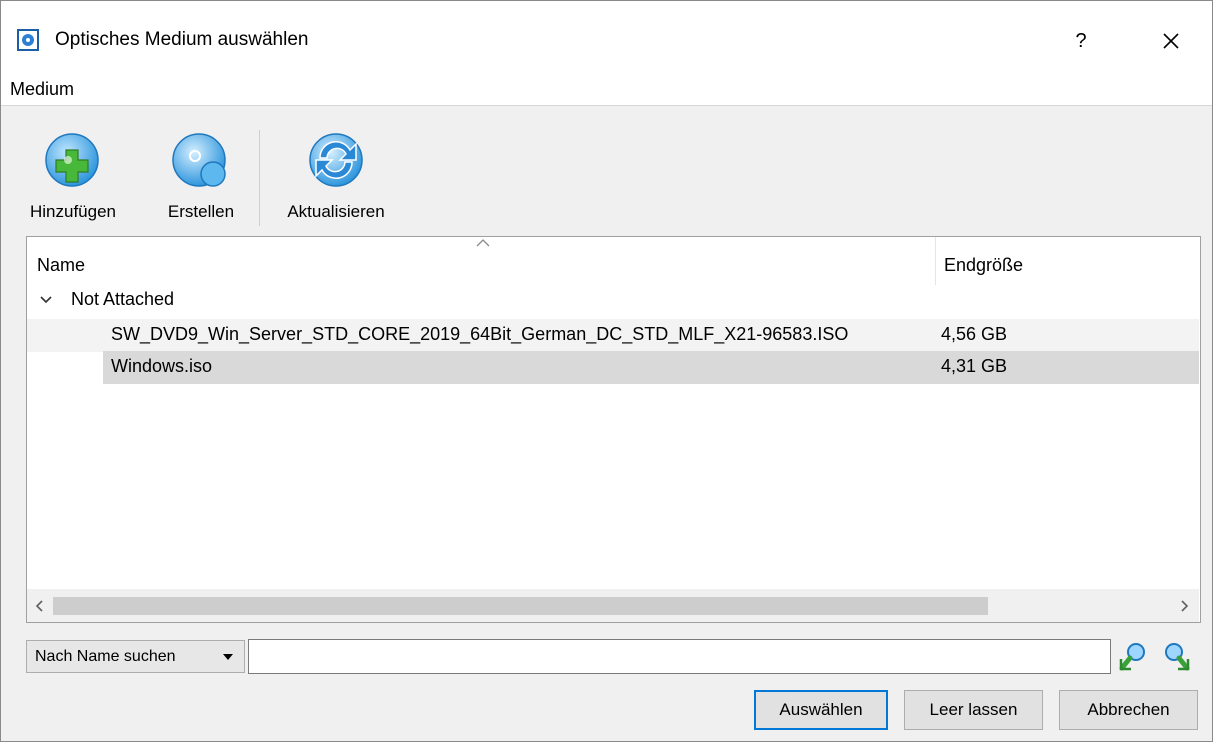 Image resolution: width=1213 pixels, height=742 pixels. Describe the element at coordinates (935, 261) in the screenshot. I see `column-divider` at that location.